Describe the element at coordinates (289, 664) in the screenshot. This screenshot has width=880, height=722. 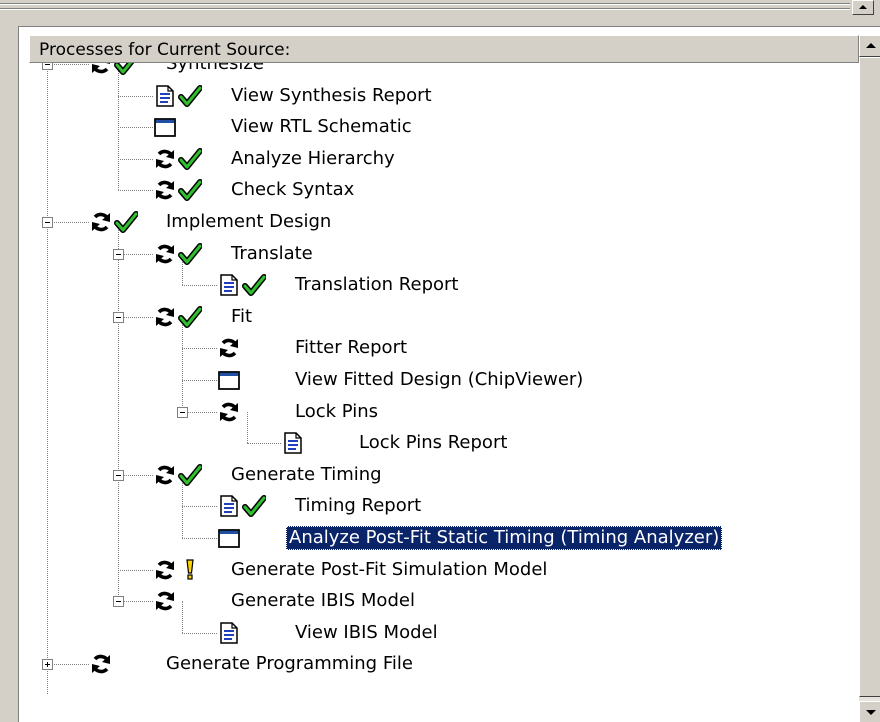
I see `tree-item-label: Generate Programming File` at that location.